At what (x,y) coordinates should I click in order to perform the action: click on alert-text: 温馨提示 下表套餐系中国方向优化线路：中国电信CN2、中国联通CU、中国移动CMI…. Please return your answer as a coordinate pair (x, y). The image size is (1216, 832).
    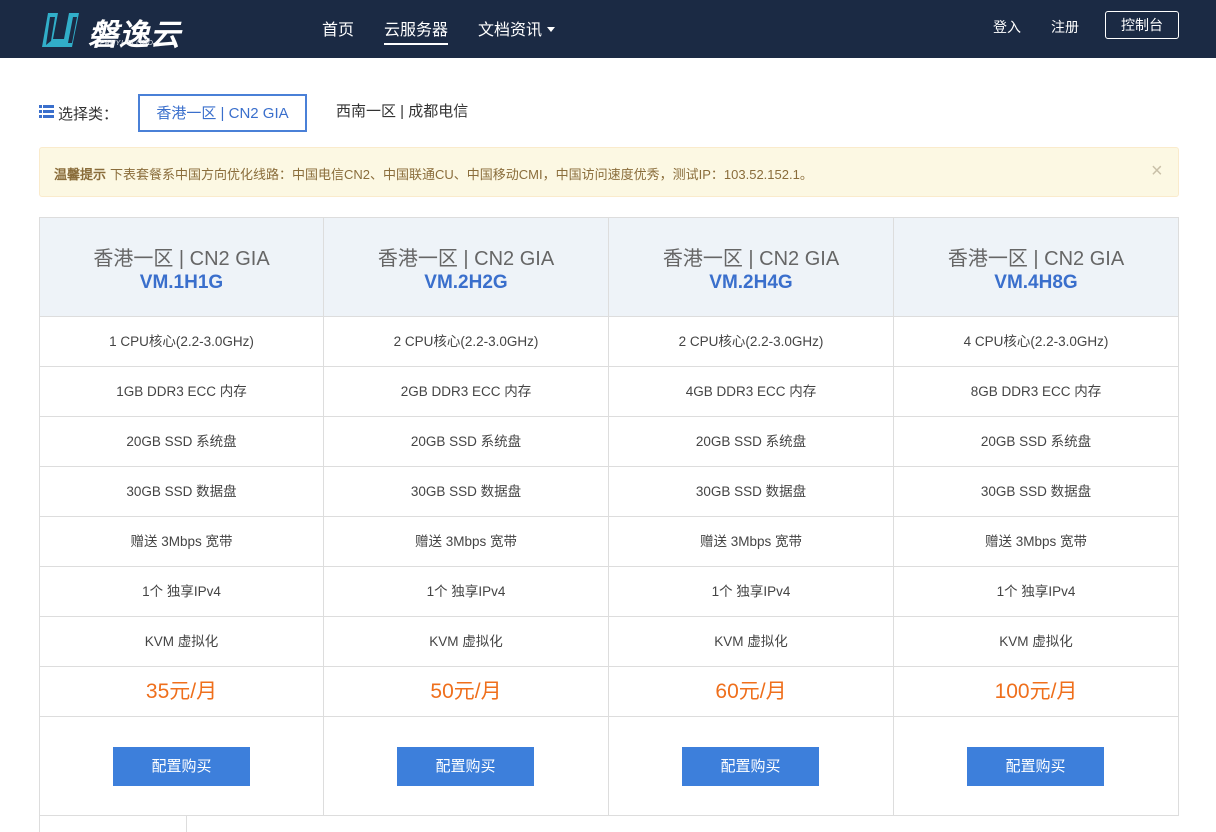
    Looking at the image, I should click on (433, 173).